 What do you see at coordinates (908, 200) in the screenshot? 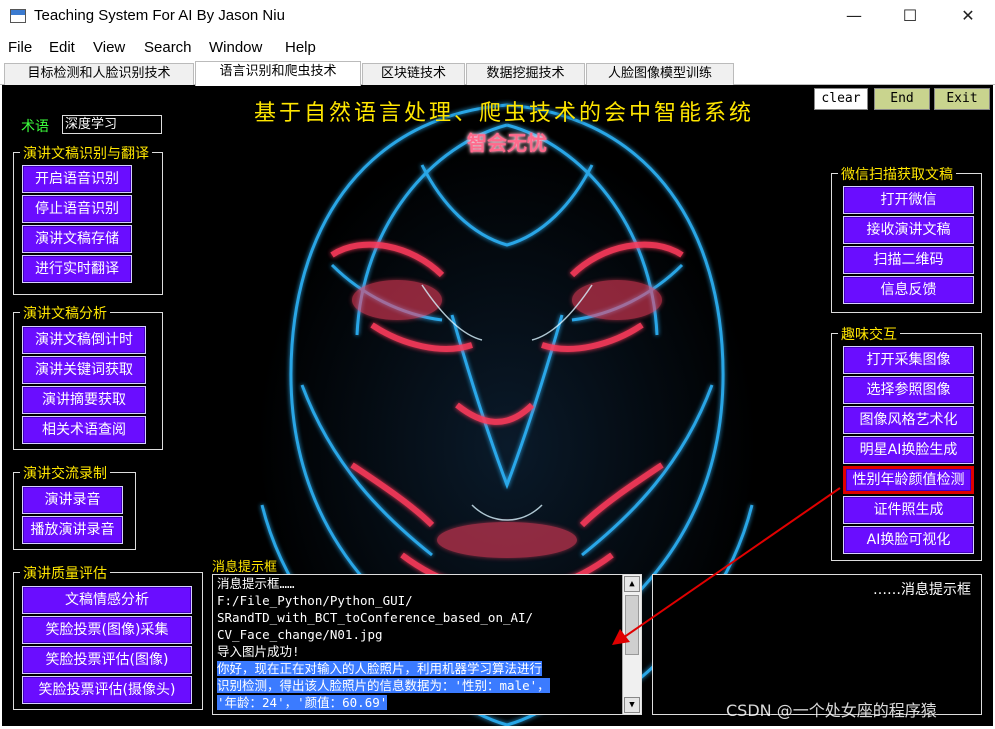
I see `open-wechat-button: 打开微信` at bounding box center [908, 200].